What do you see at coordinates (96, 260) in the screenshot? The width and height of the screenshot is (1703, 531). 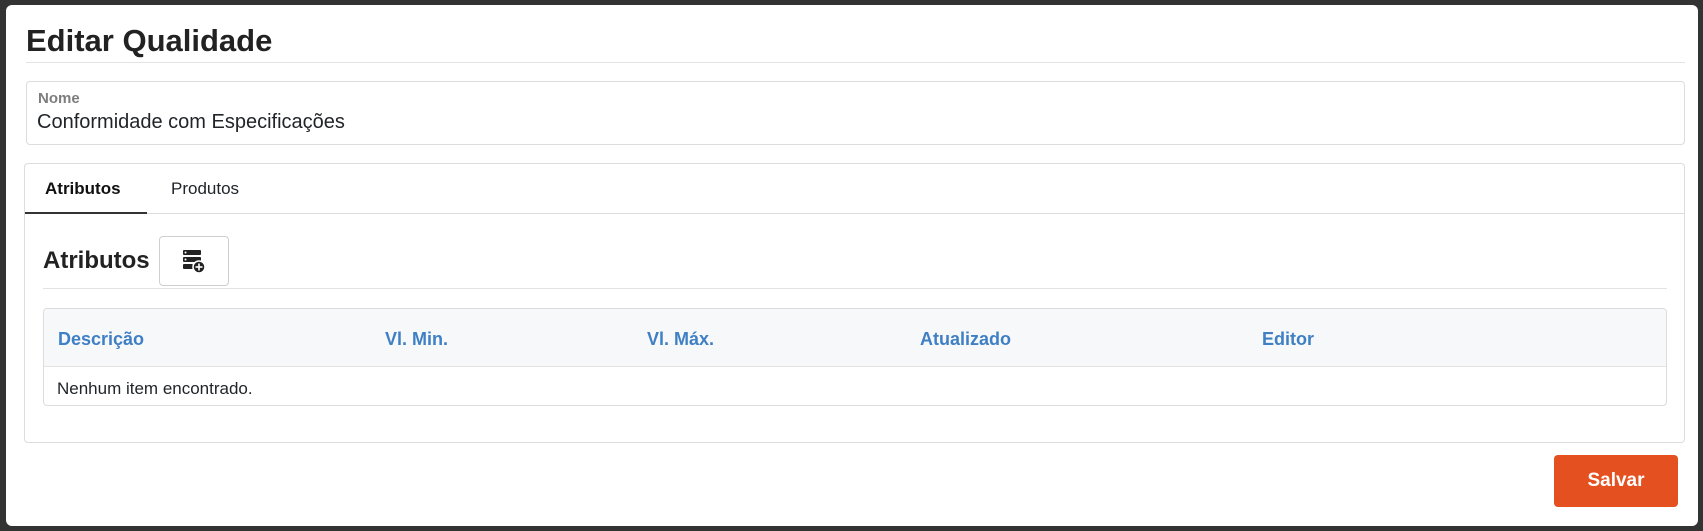 I see `attributes-section-title: Atributos` at bounding box center [96, 260].